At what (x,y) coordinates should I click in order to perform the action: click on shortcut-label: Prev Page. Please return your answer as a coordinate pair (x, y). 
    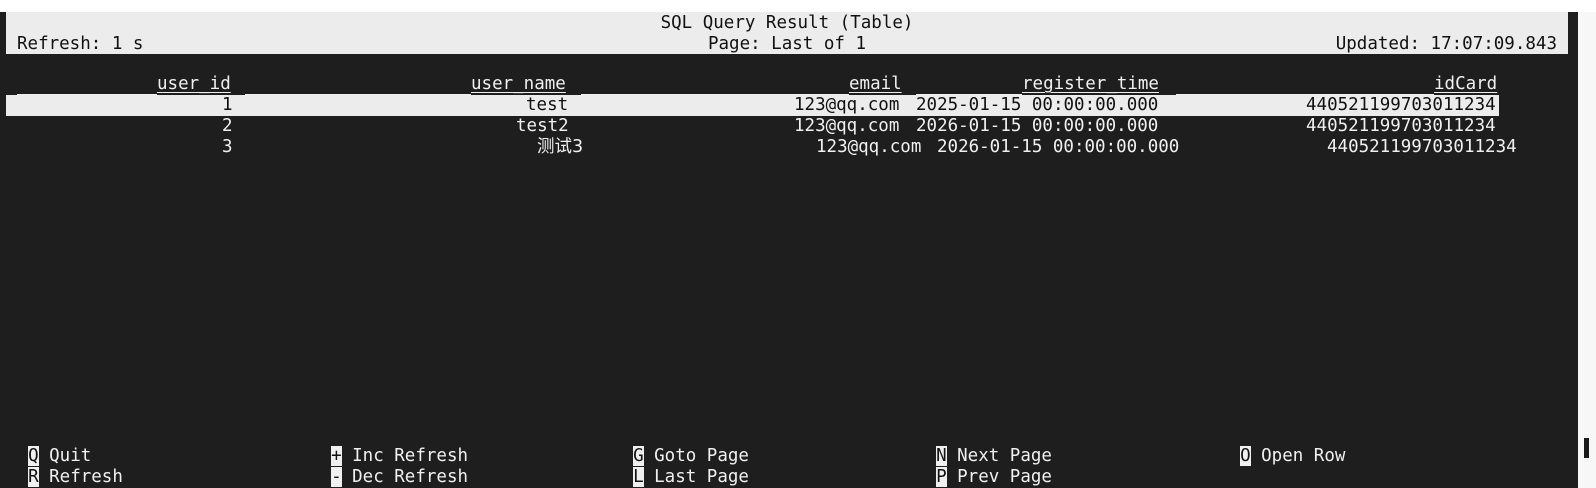
    Looking at the image, I should click on (1004, 477).